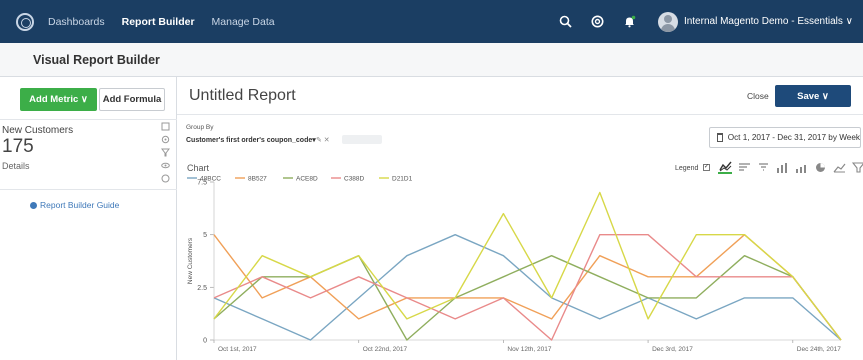 This screenshot has height=360, width=863. Describe the element at coordinates (251, 140) in the screenshot. I see `group-by-select: Customer's first order's coupon_code▾` at that location.